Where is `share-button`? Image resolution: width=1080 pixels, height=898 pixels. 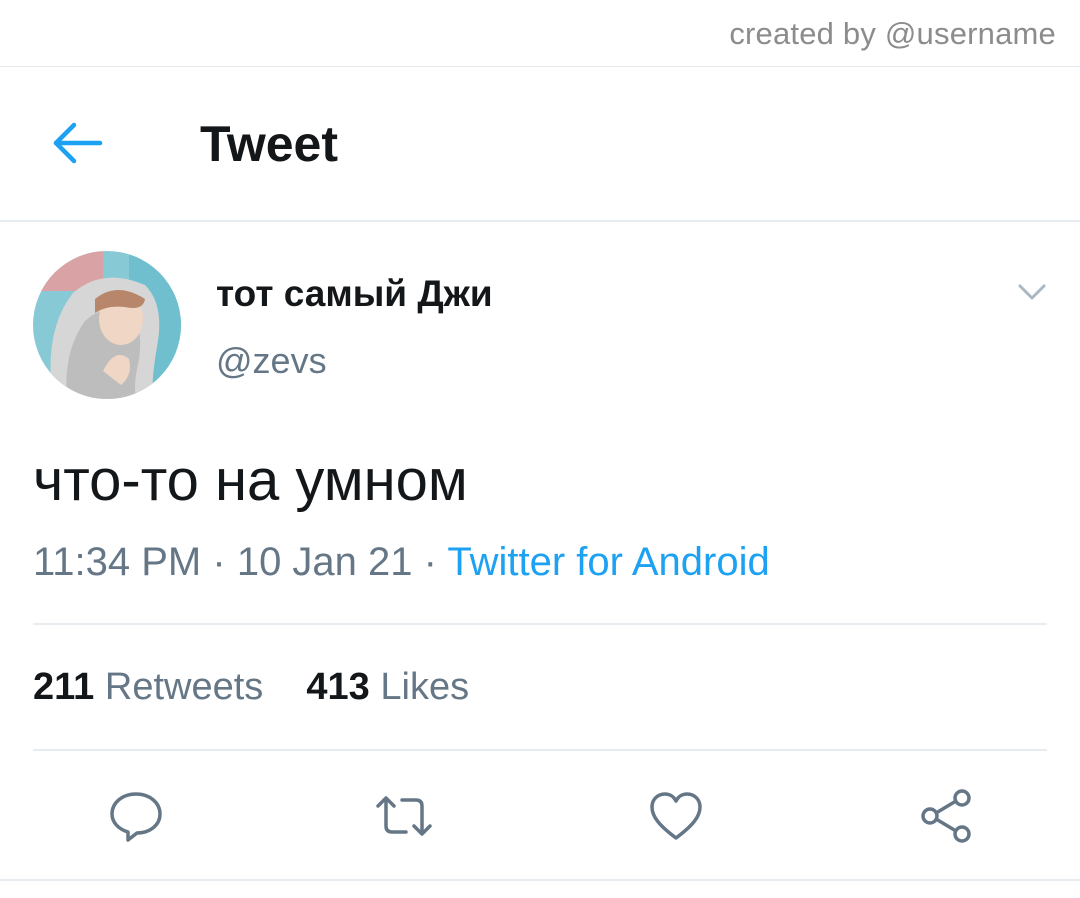 share-button is located at coordinates (946, 816).